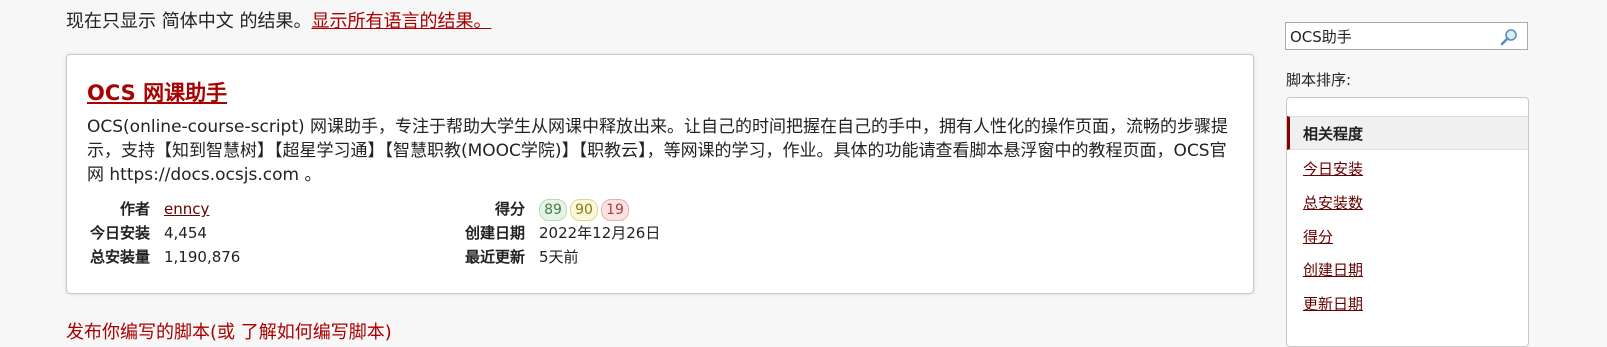 The width and height of the screenshot is (1607, 347). What do you see at coordinates (1319, 80) in the screenshot?
I see `sort-label: 脚本排序:` at bounding box center [1319, 80].